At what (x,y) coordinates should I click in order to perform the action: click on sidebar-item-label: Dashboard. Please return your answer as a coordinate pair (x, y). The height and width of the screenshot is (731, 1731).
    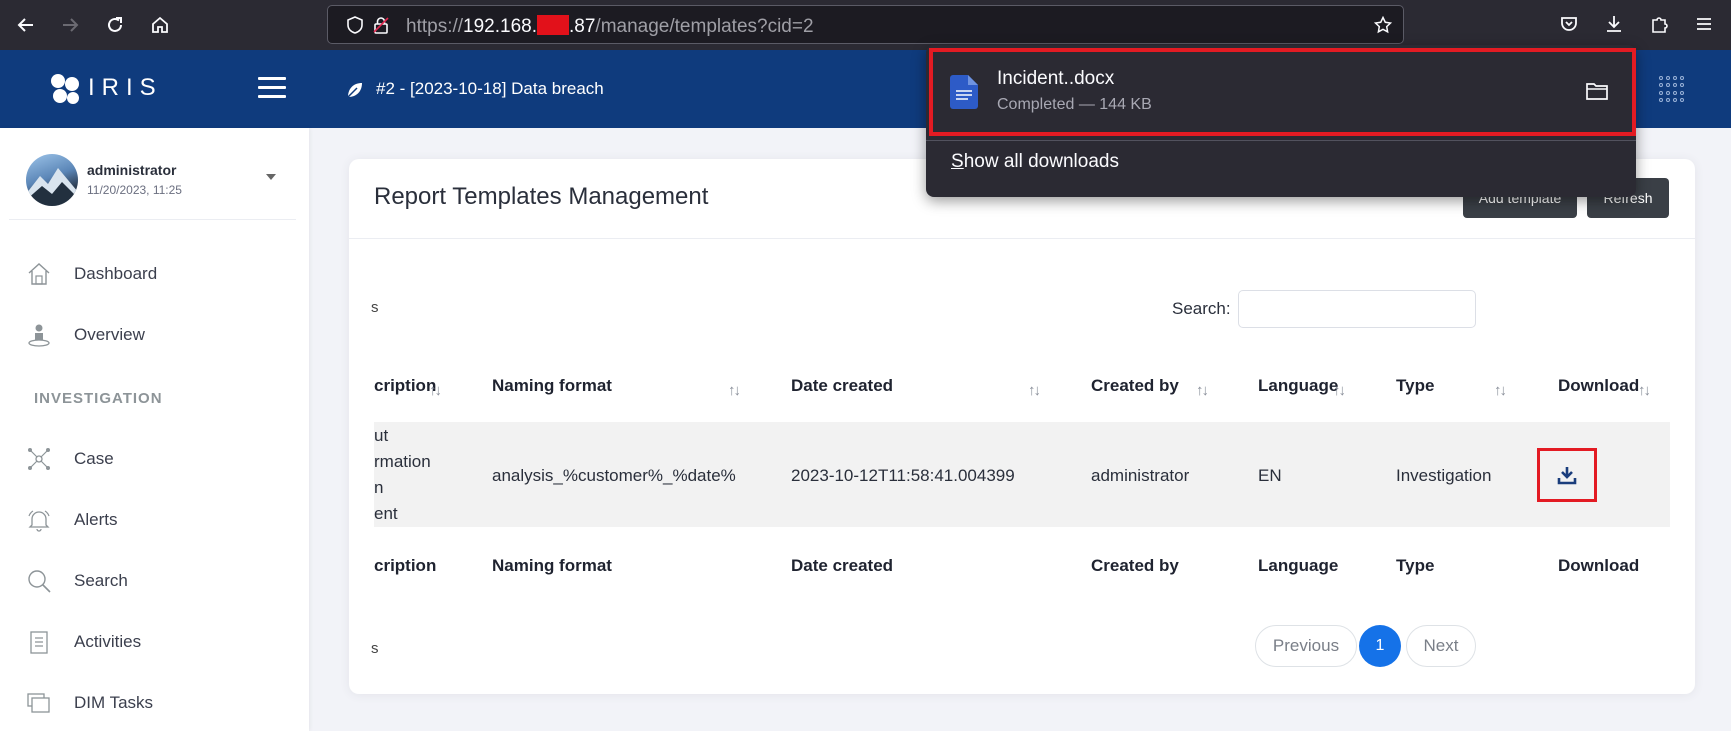
    Looking at the image, I should click on (116, 273).